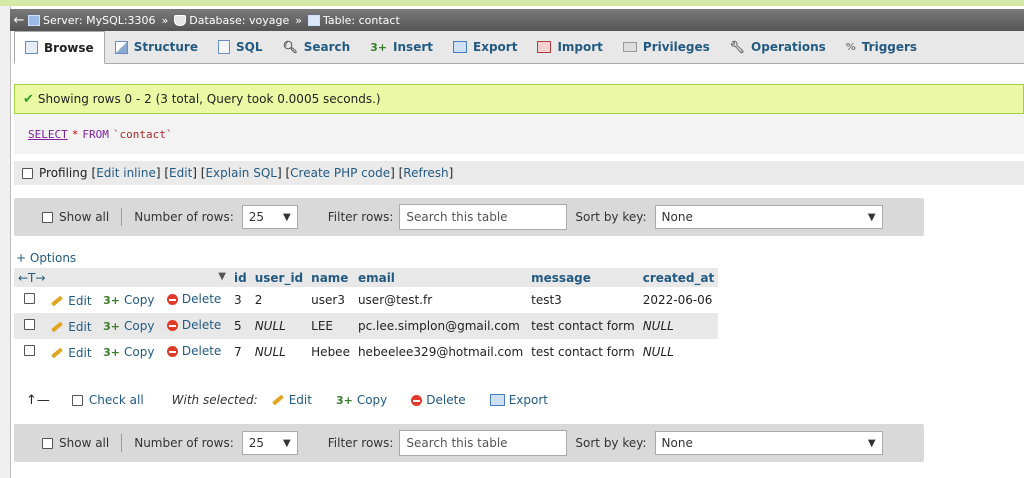  Describe the element at coordinates (46, 258) in the screenshot. I see `options-toggle: + Options` at that location.